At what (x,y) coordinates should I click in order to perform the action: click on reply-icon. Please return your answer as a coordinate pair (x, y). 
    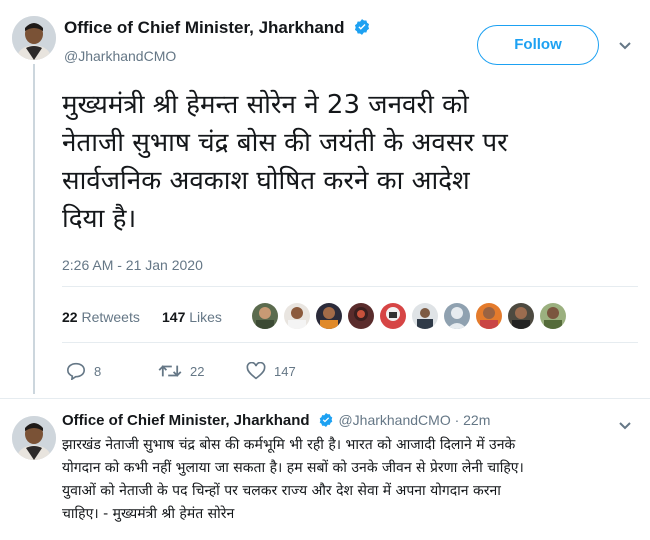
    Looking at the image, I should click on (76, 371).